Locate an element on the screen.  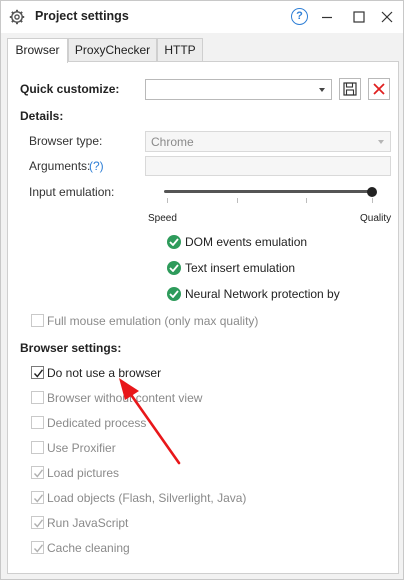
load-objects-label: Load objects (Flash, Silverlight, Java) is located at coordinates (147, 498).